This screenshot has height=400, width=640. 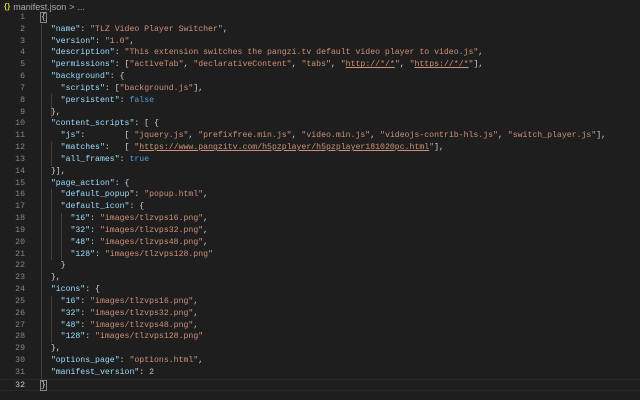 I want to click on line-number: 20, so click(x=20, y=242).